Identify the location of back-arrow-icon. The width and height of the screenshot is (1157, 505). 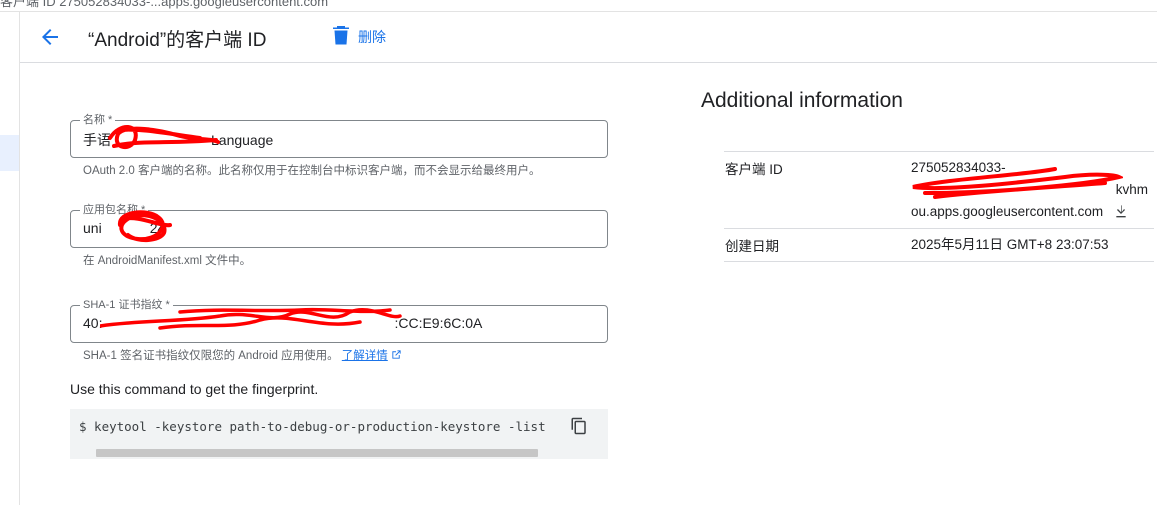
(50, 37).